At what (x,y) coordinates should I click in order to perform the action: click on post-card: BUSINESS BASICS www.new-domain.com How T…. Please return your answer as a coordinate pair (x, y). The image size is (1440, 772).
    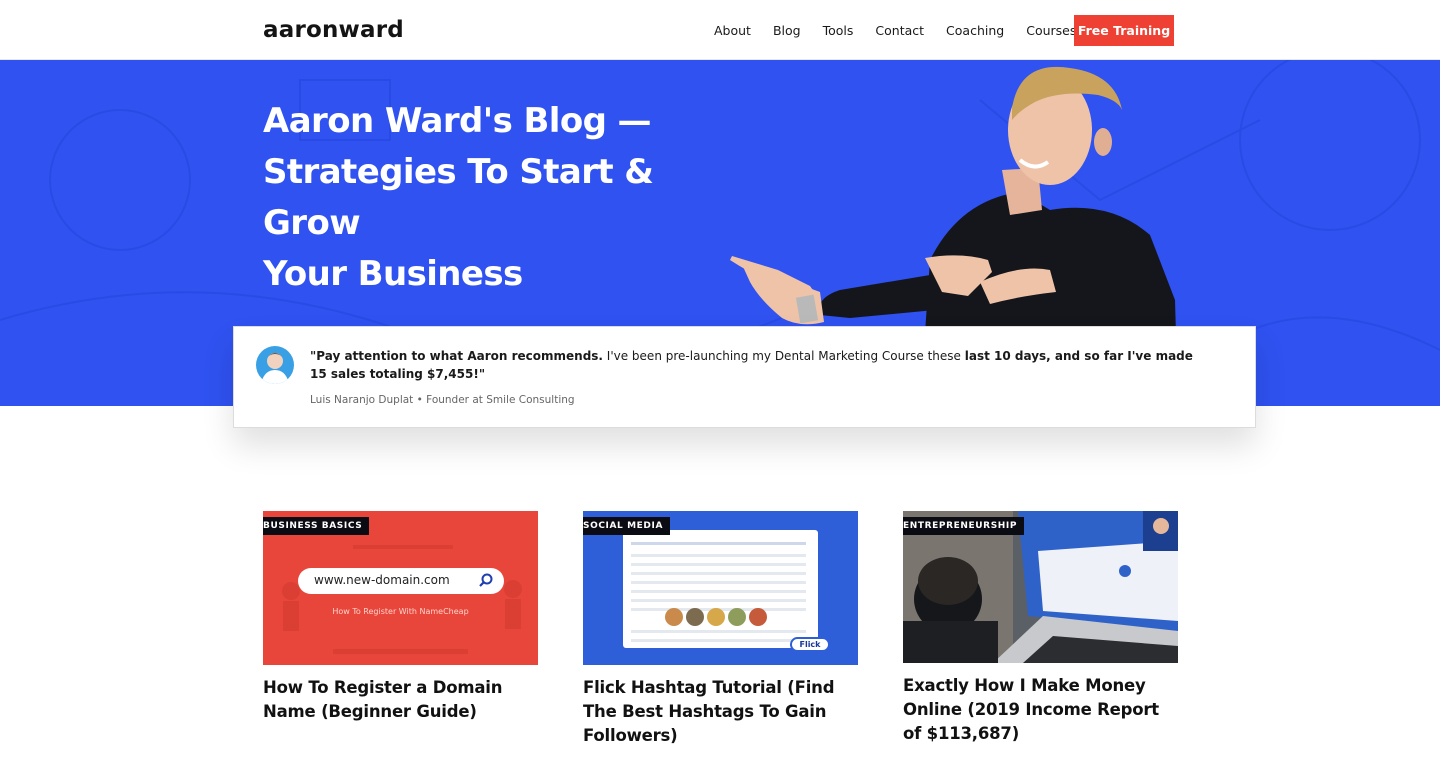
    Looking at the image, I should click on (400, 617).